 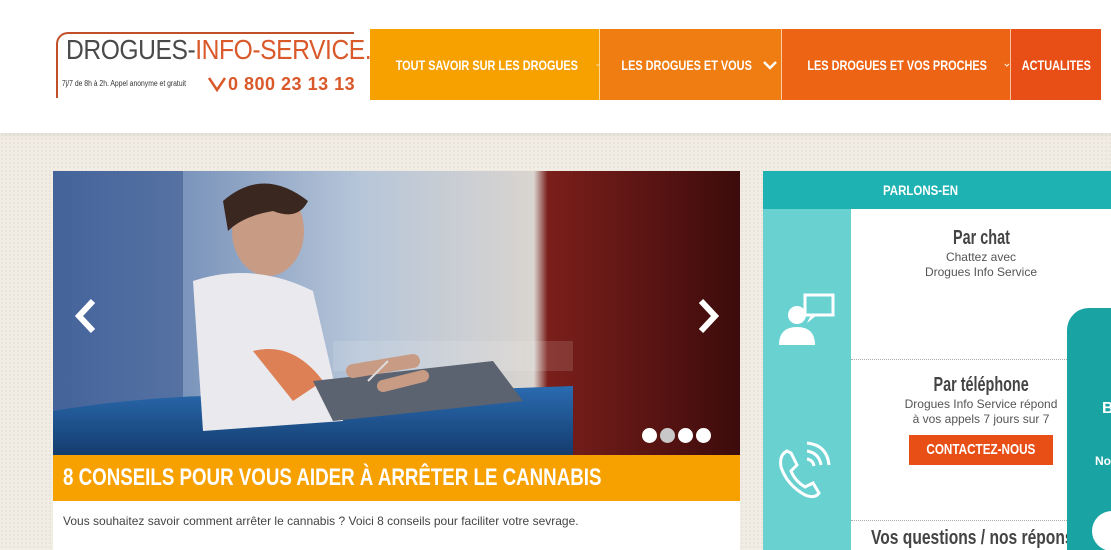 What do you see at coordinates (981, 385) in the screenshot?
I see `phone-title: Par téléphone` at bounding box center [981, 385].